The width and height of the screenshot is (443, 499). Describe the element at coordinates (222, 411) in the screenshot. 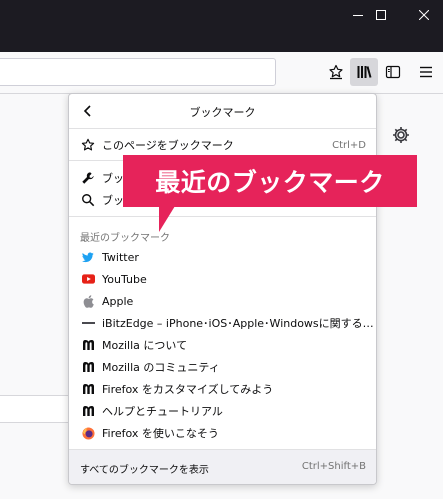

I see `bookmark-item: ヘルプとチュートリアル` at that location.